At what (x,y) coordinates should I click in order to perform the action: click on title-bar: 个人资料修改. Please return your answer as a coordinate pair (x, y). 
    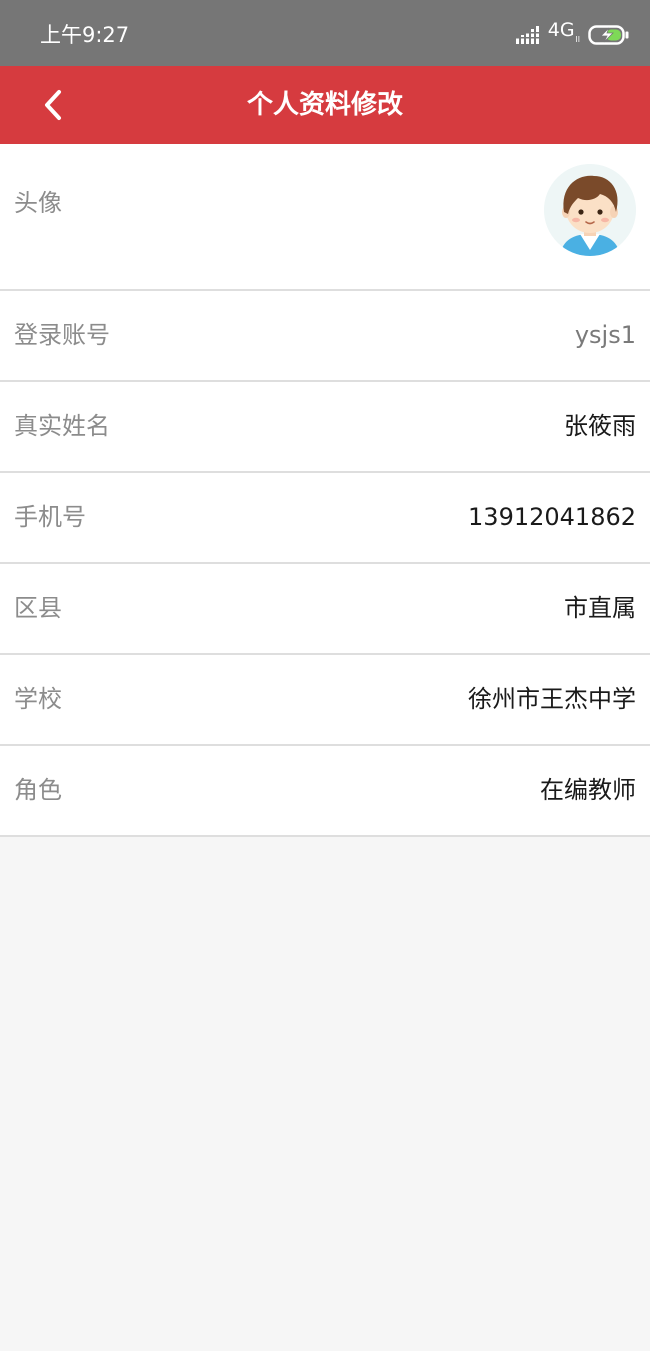
    Looking at the image, I should click on (325, 105).